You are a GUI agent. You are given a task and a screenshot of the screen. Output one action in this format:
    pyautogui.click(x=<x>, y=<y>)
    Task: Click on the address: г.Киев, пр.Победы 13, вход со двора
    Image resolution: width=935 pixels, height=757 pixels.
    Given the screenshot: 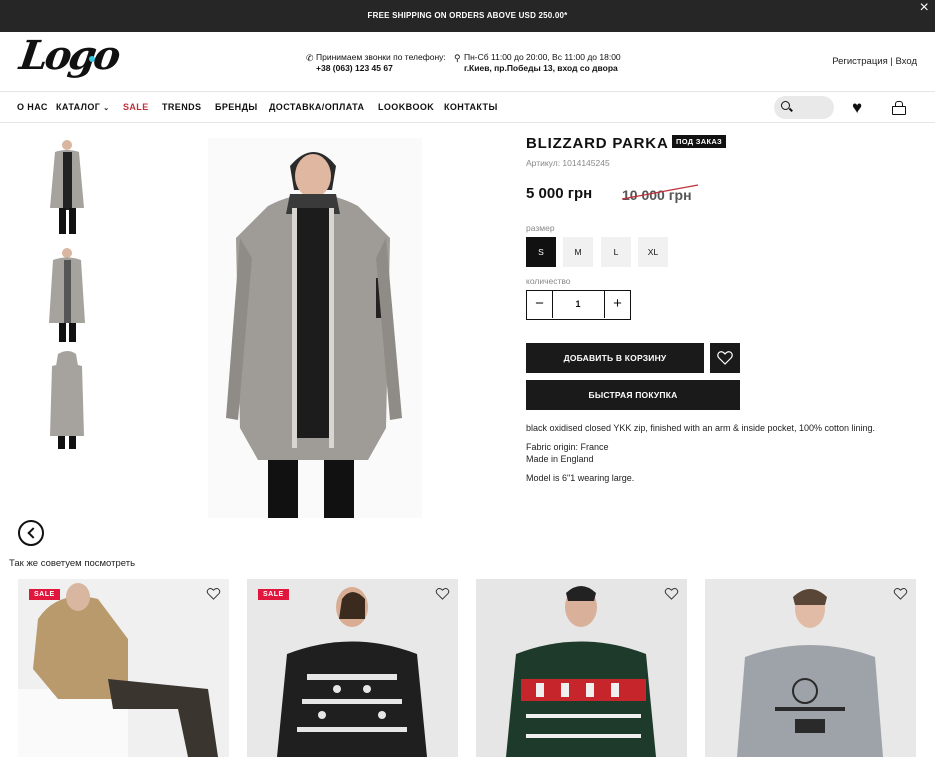 What is the action you would take?
    pyautogui.click(x=541, y=68)
    